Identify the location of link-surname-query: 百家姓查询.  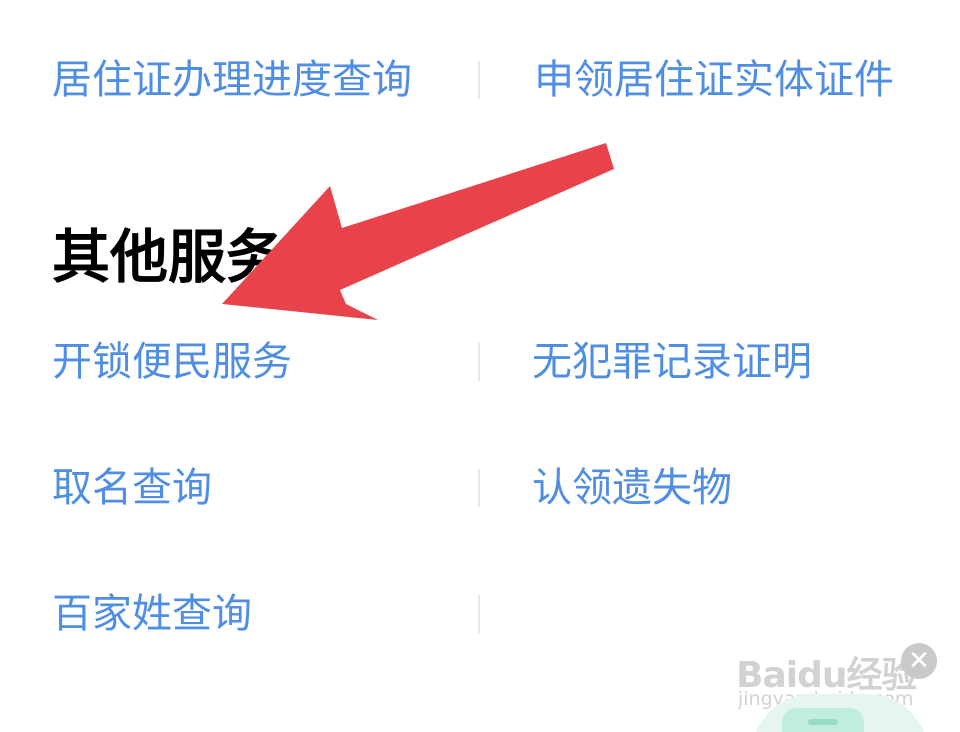
(152, 614).